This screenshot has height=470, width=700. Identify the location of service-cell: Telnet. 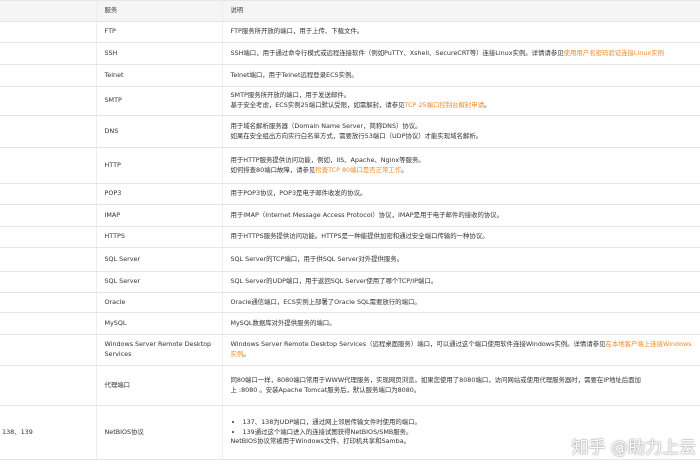
(159, 75).